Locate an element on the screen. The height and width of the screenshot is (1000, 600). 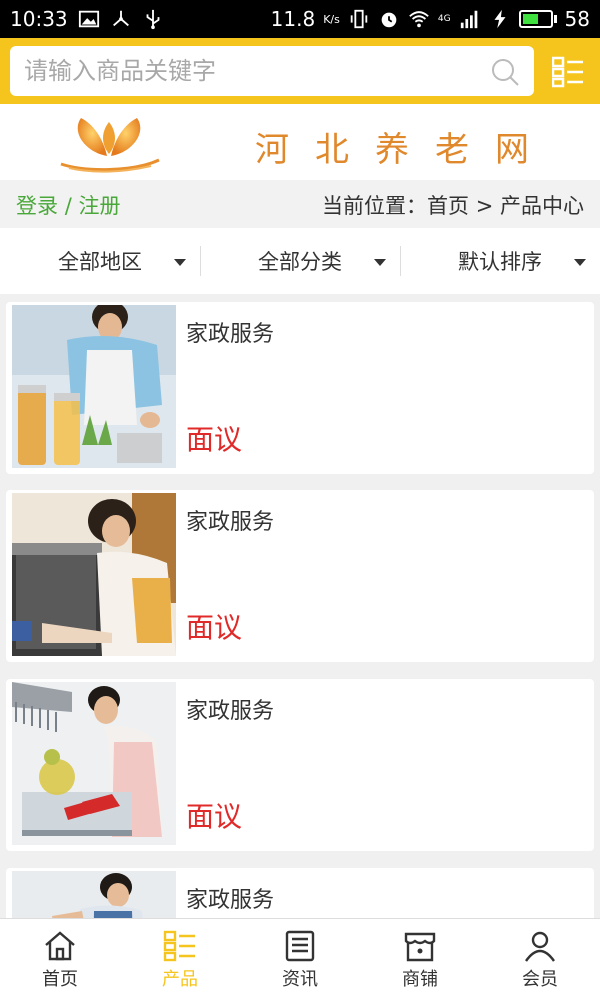
search-icon is located at coordinates (505, 72).